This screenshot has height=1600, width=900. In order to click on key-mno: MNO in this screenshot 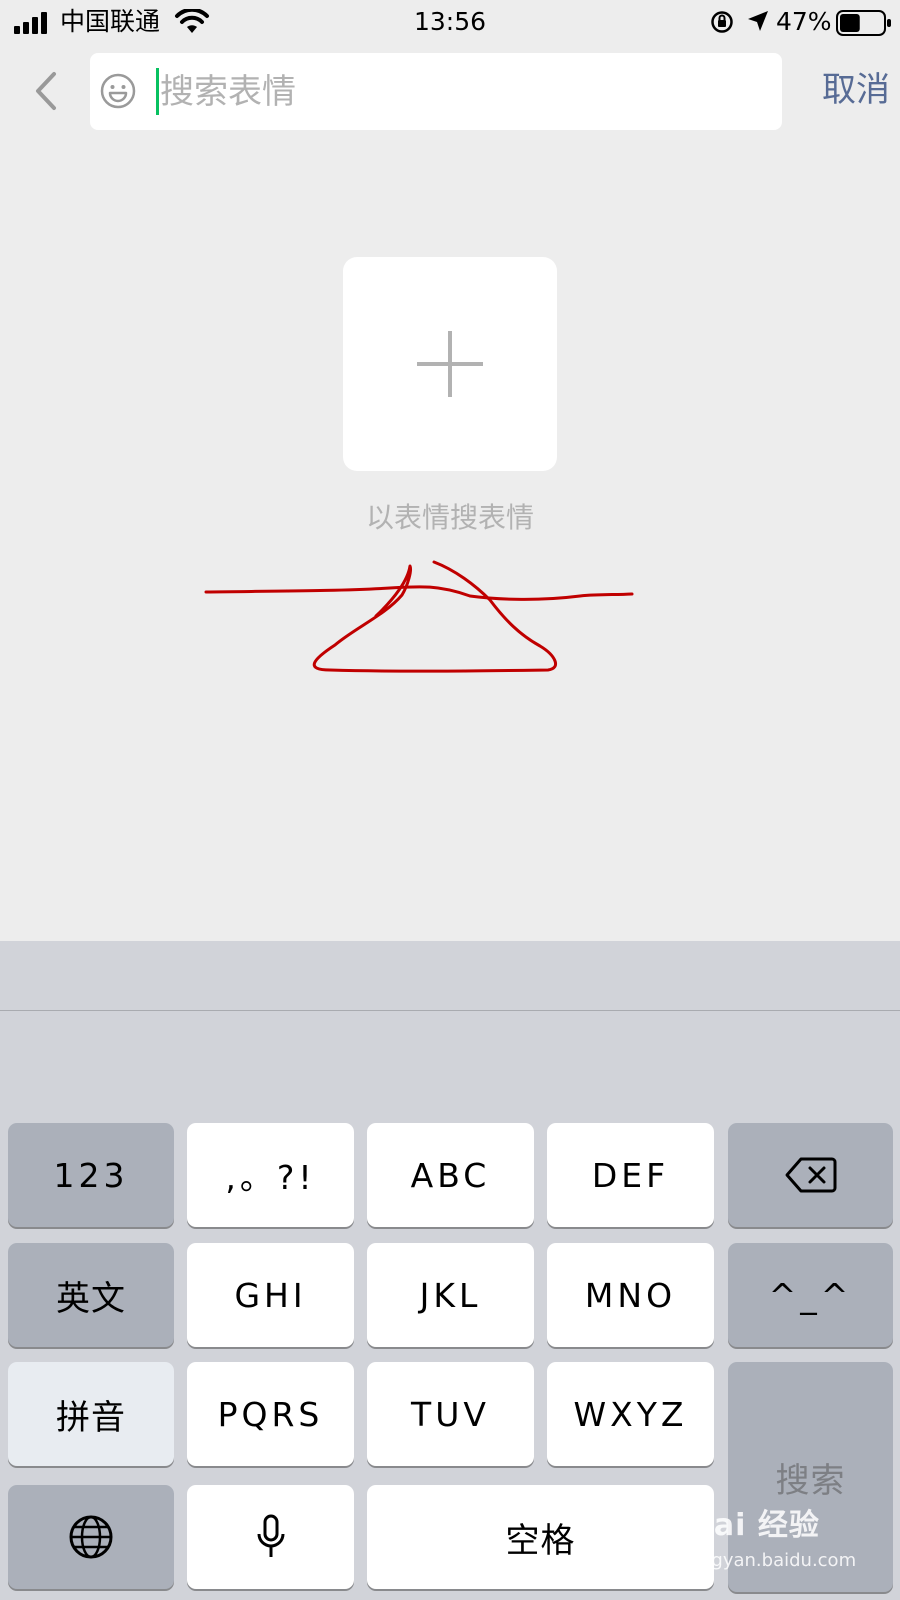, I will do `click(630, 1295)`.